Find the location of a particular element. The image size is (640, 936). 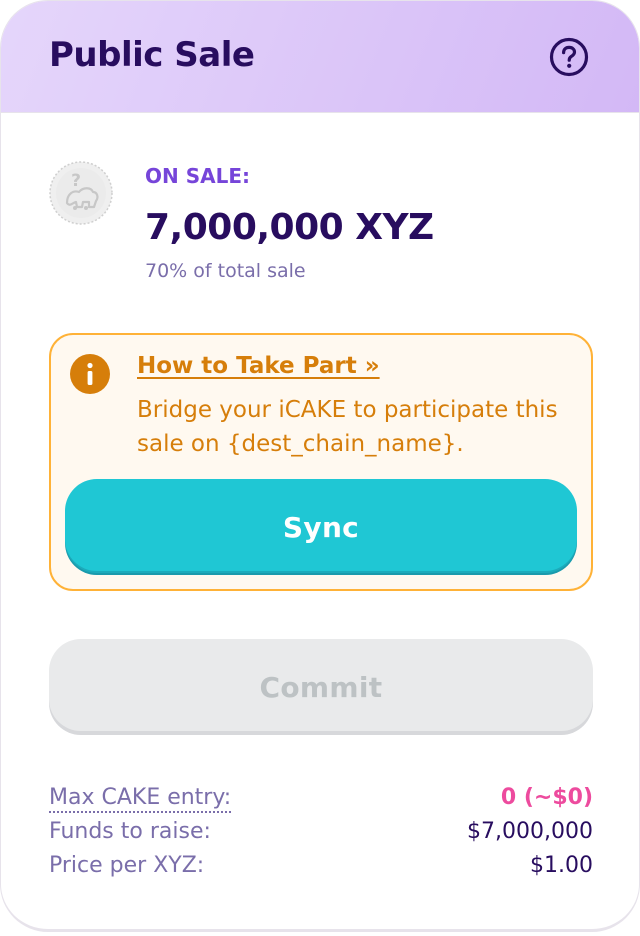

stat-row-price: Price per XYZ: $1.00 is located at coordinates (321, 869).